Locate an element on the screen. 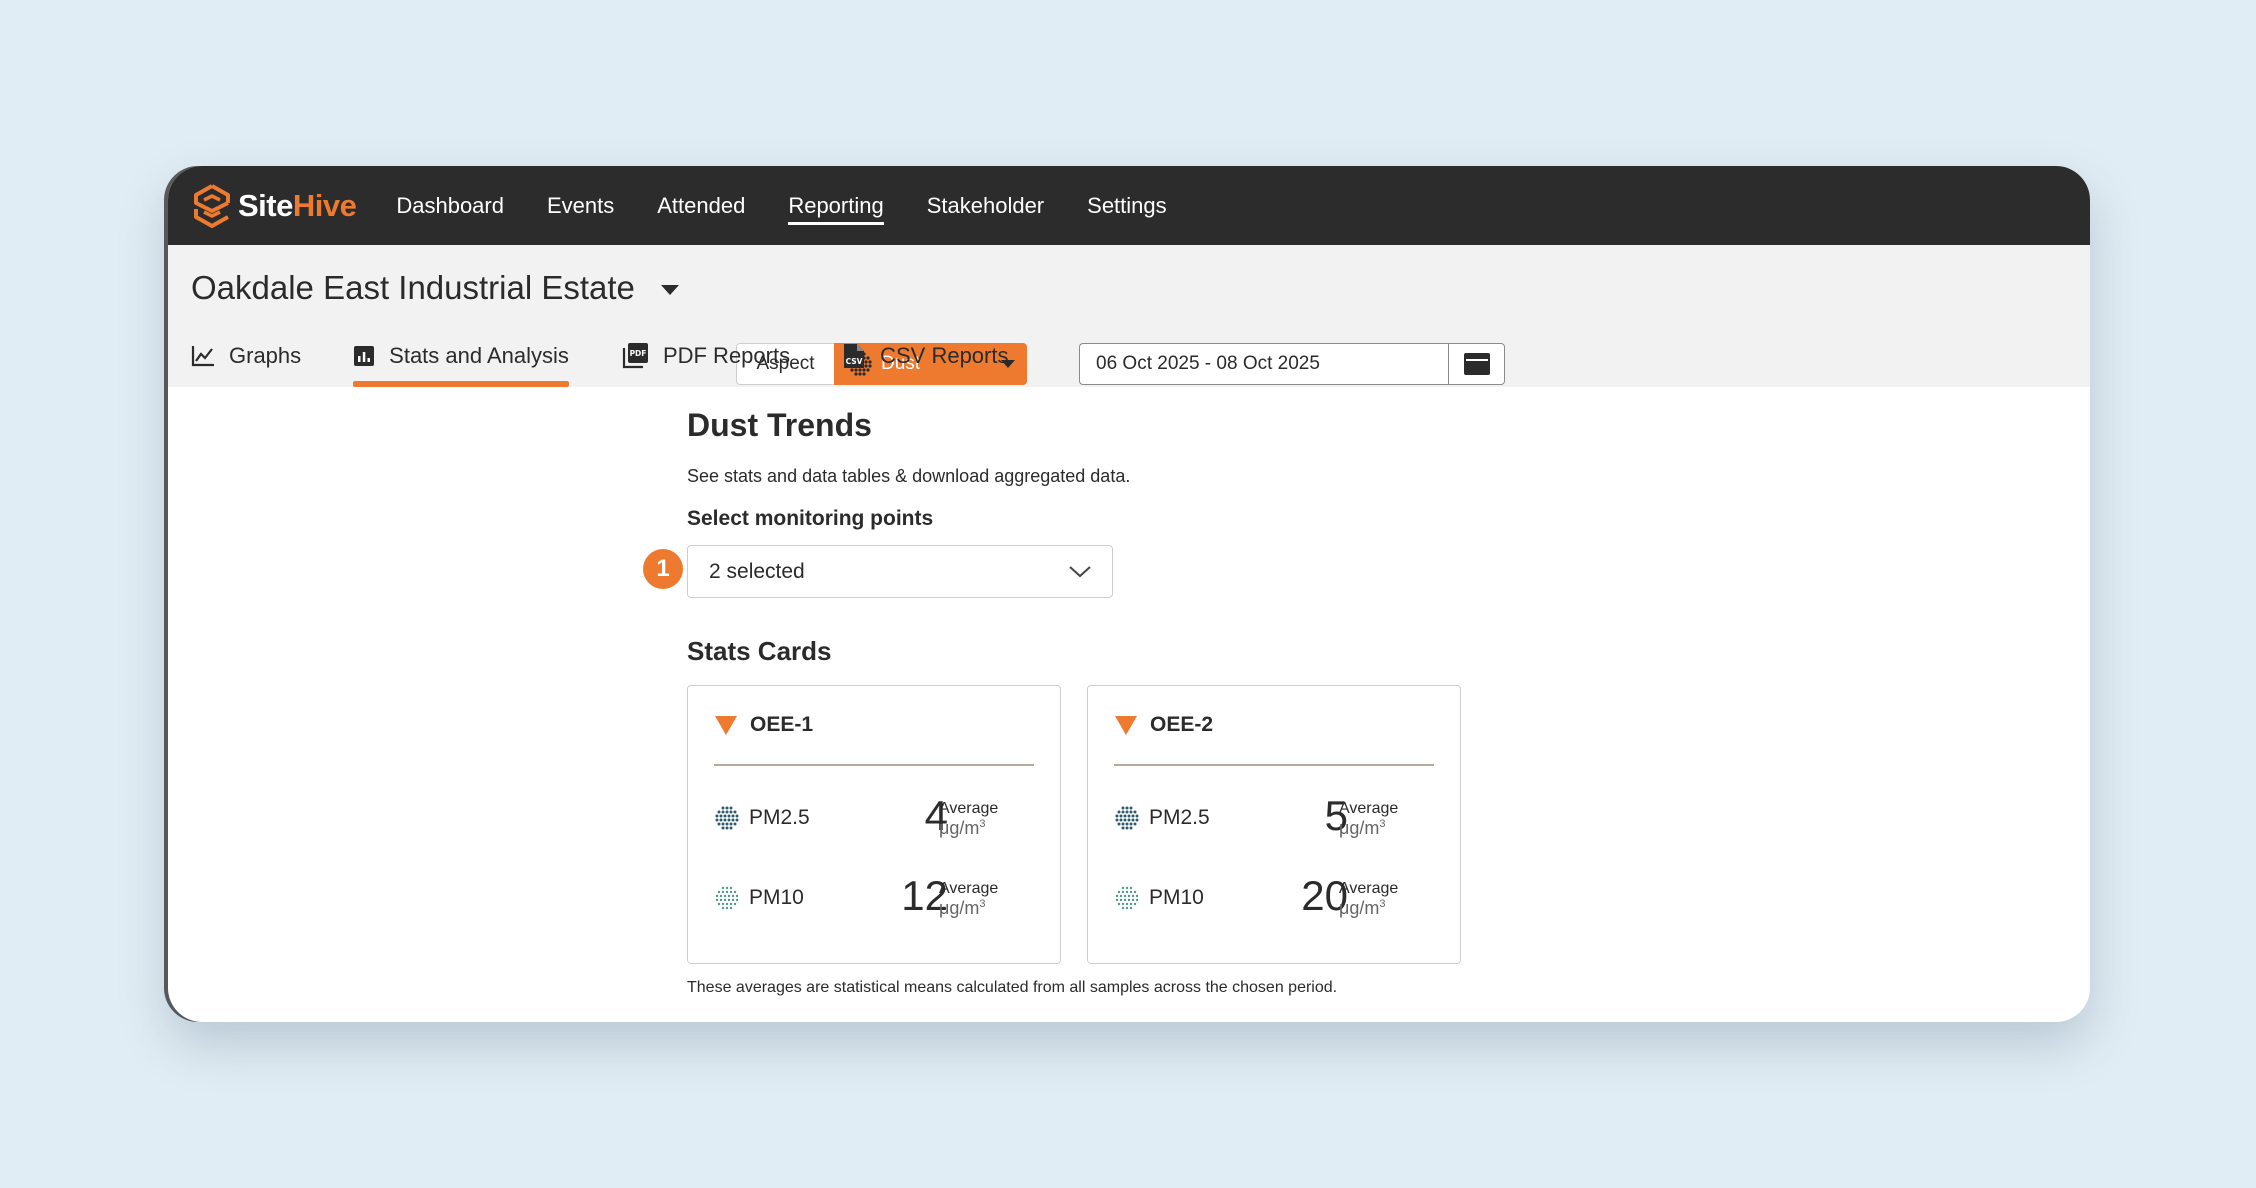 This screenshot has height=1188, width=2256. tab-pdf-reports: PDF PDF Reports is located at coordinates (705, 361).